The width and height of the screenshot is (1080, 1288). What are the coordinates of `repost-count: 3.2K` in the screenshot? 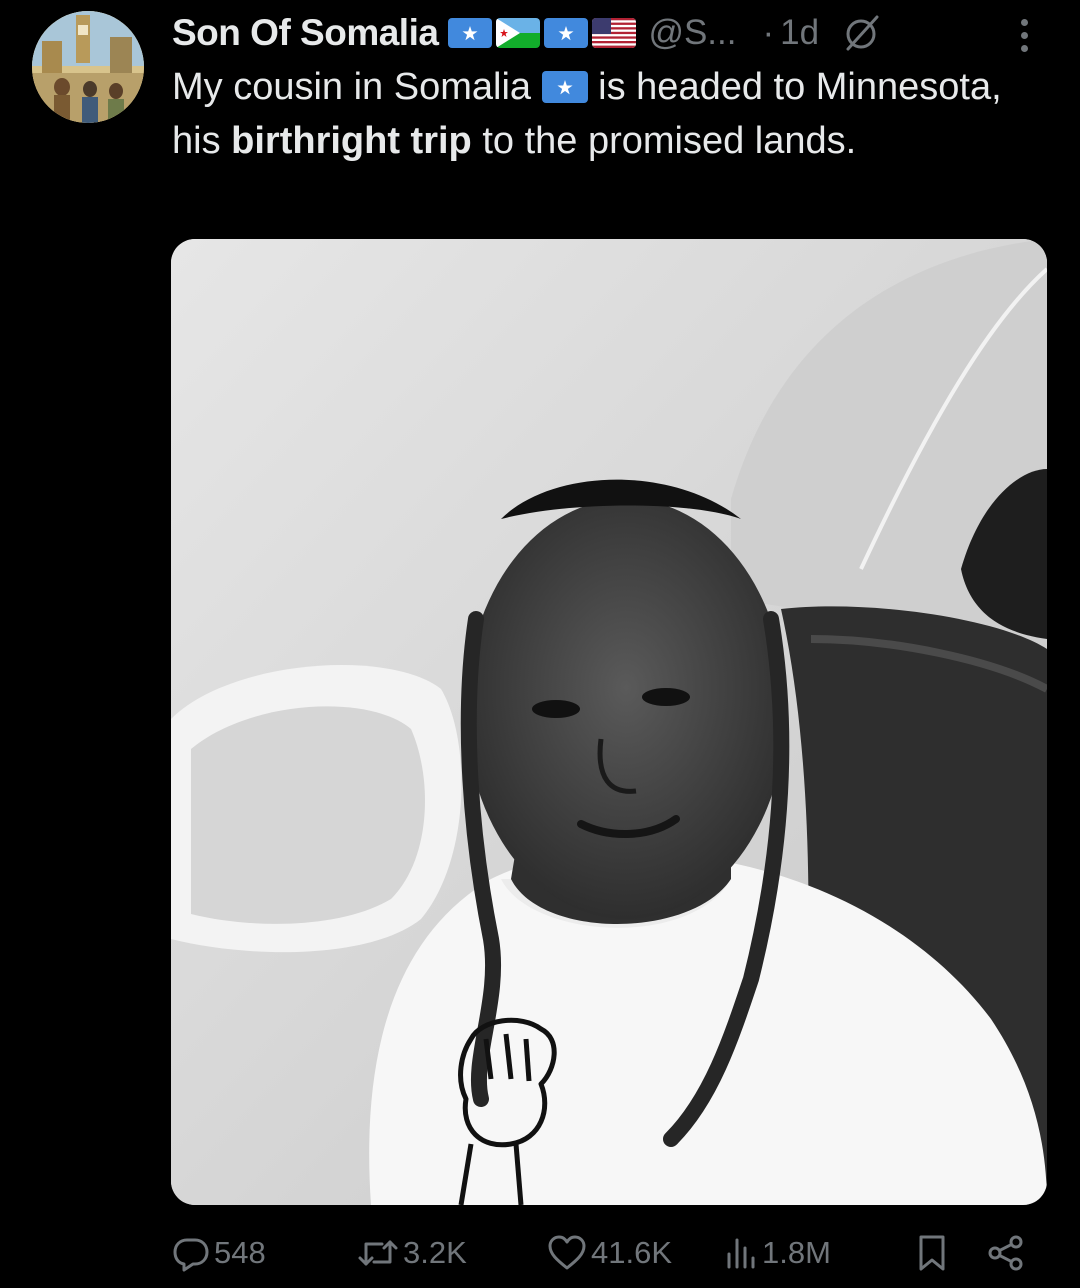 It's located at (435, 1252).